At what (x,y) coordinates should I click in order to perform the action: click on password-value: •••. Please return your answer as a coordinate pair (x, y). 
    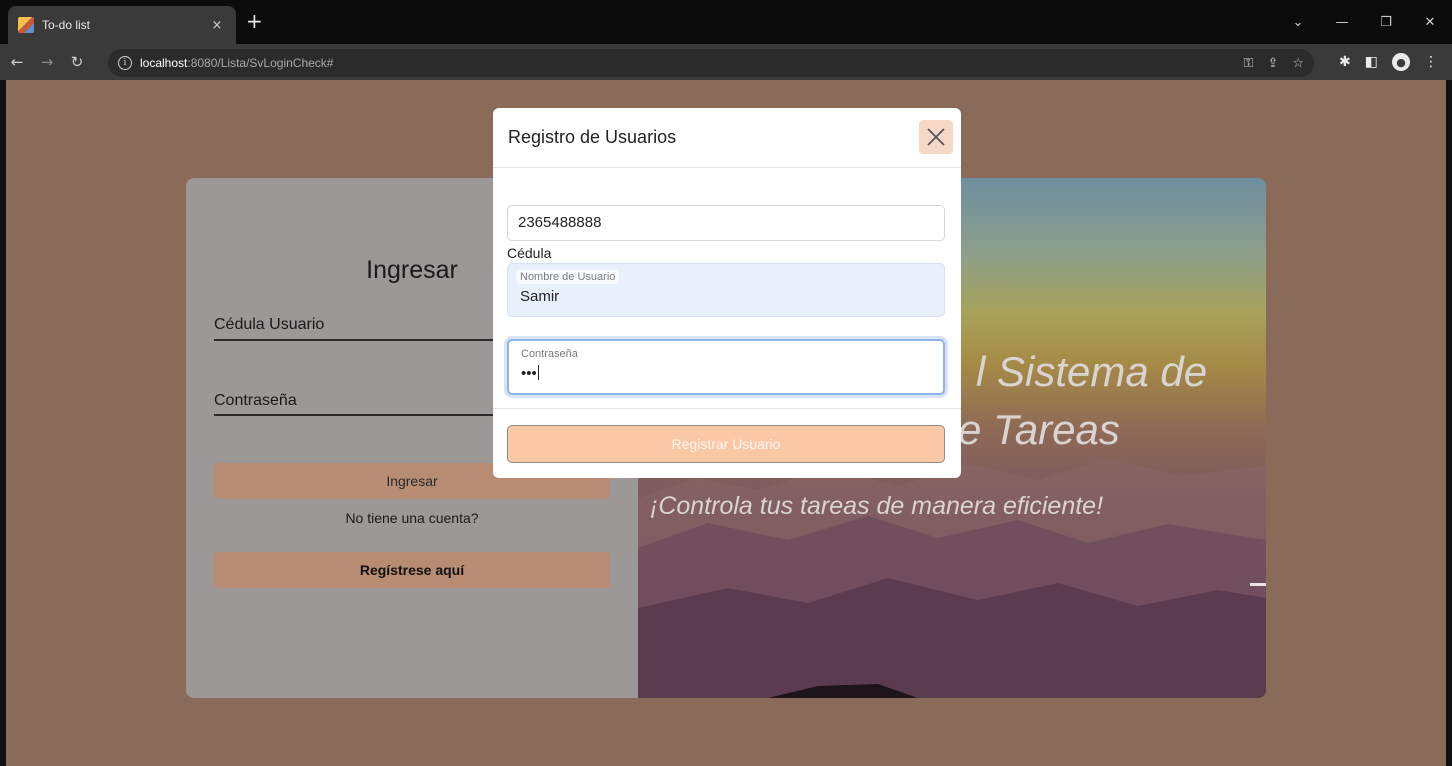
    Looking at the image, I should click on (530, 373).